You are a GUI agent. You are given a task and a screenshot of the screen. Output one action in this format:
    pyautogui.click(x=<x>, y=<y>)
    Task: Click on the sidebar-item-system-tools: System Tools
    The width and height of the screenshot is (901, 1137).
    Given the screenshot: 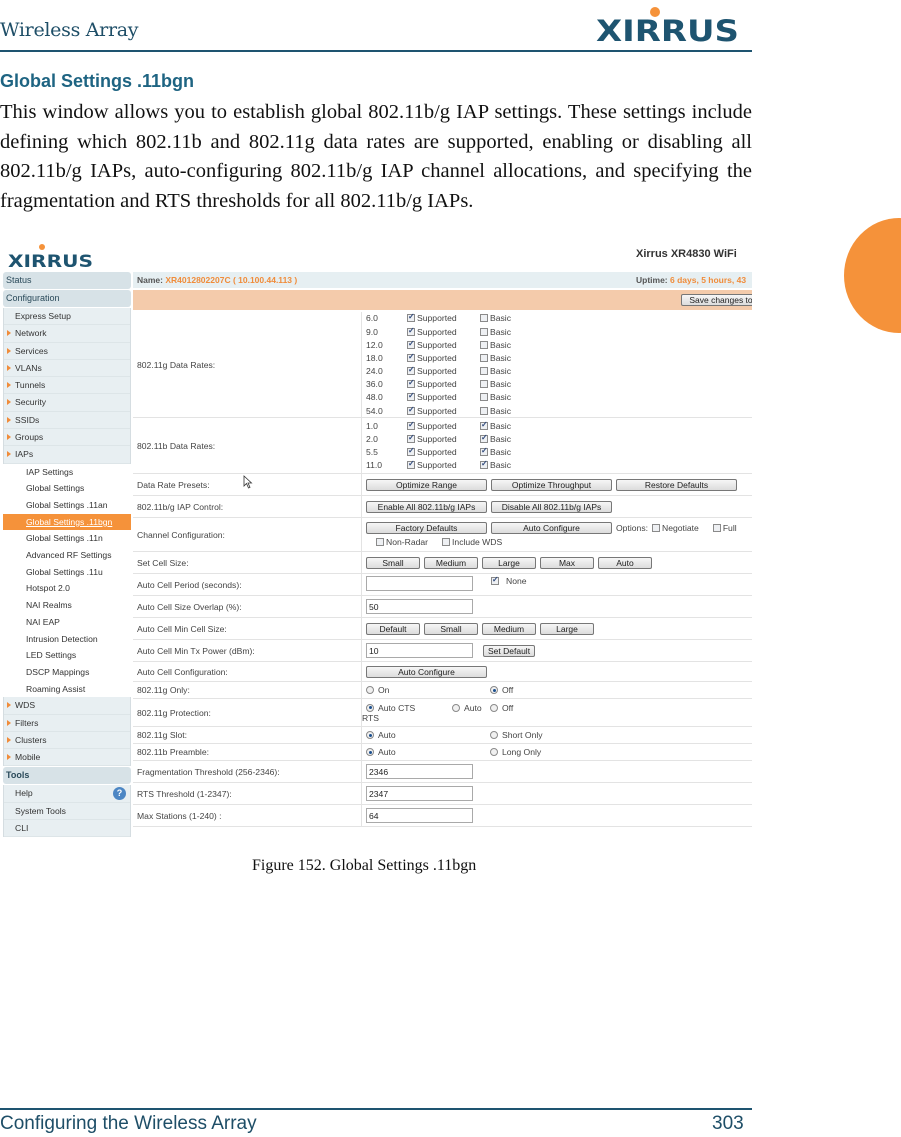 What is the action you would take?
    pyautogui.click(x=67, y=812)
    